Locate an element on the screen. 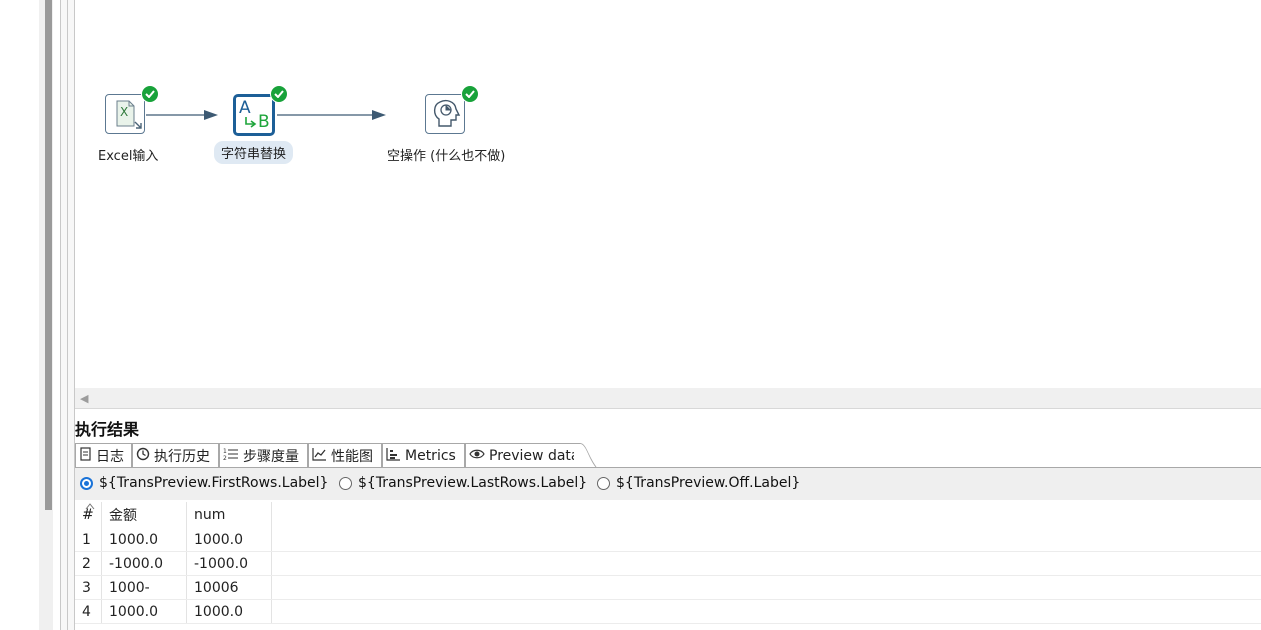  table-row: 4 1000.0 1000.0 is located at coordinates (173, 611).